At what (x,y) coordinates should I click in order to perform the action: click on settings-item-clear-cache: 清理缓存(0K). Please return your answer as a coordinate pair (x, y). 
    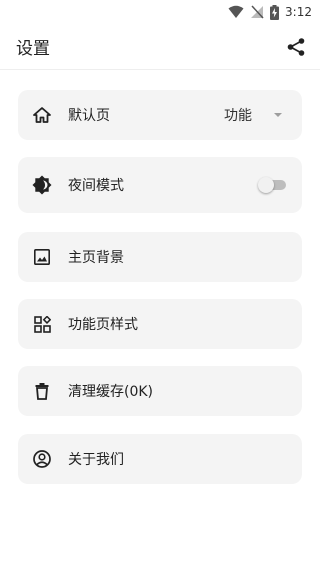
    Looking at the image, I should click on (160, 391).